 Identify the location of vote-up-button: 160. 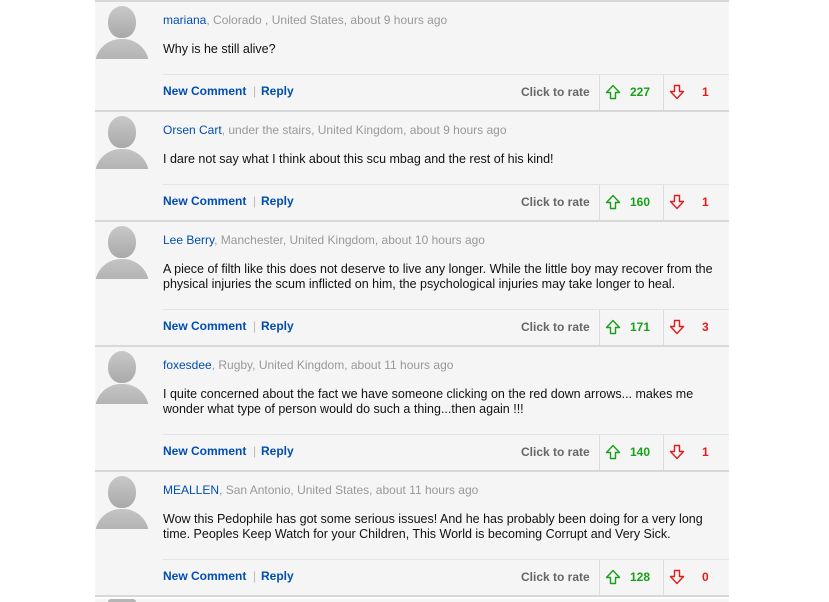
(631, 202).